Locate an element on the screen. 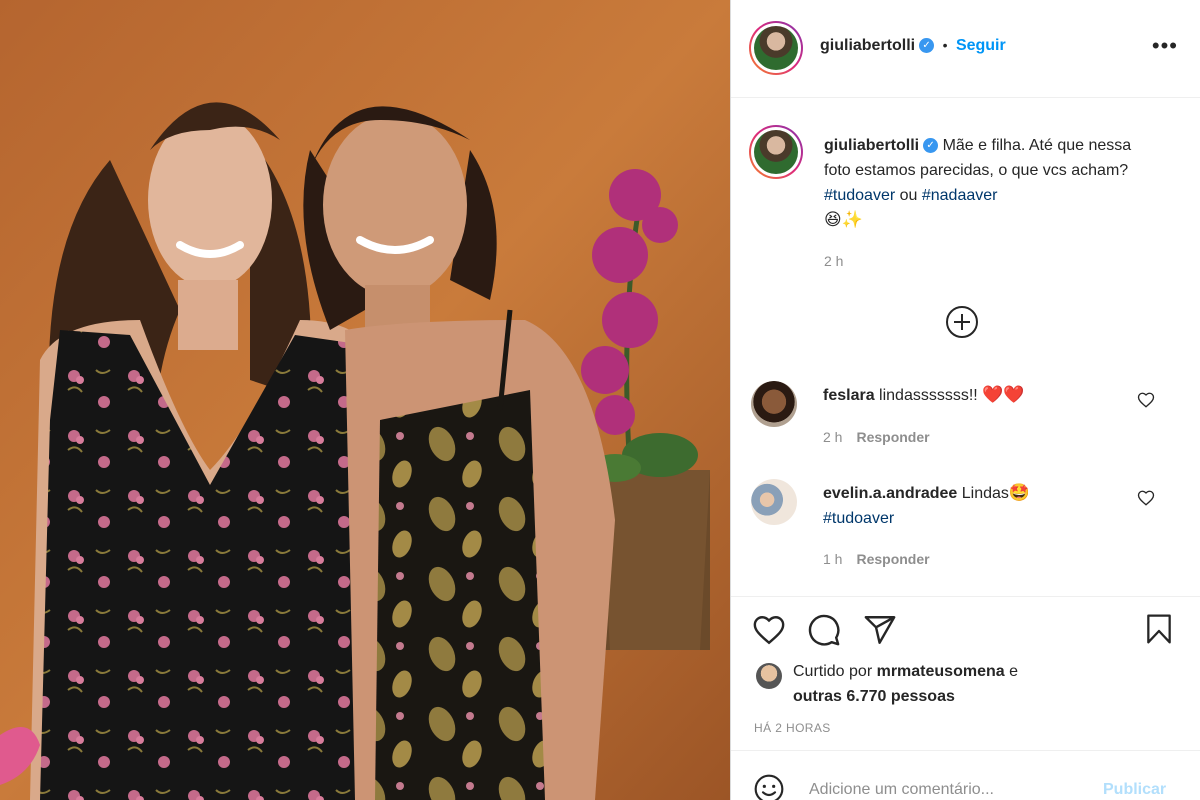 Image resolution: width=1200 pixels, height=800 pixels. post-header: giuliabertolli ✓ • Seguir ••• is located at coordinates (965, 49).